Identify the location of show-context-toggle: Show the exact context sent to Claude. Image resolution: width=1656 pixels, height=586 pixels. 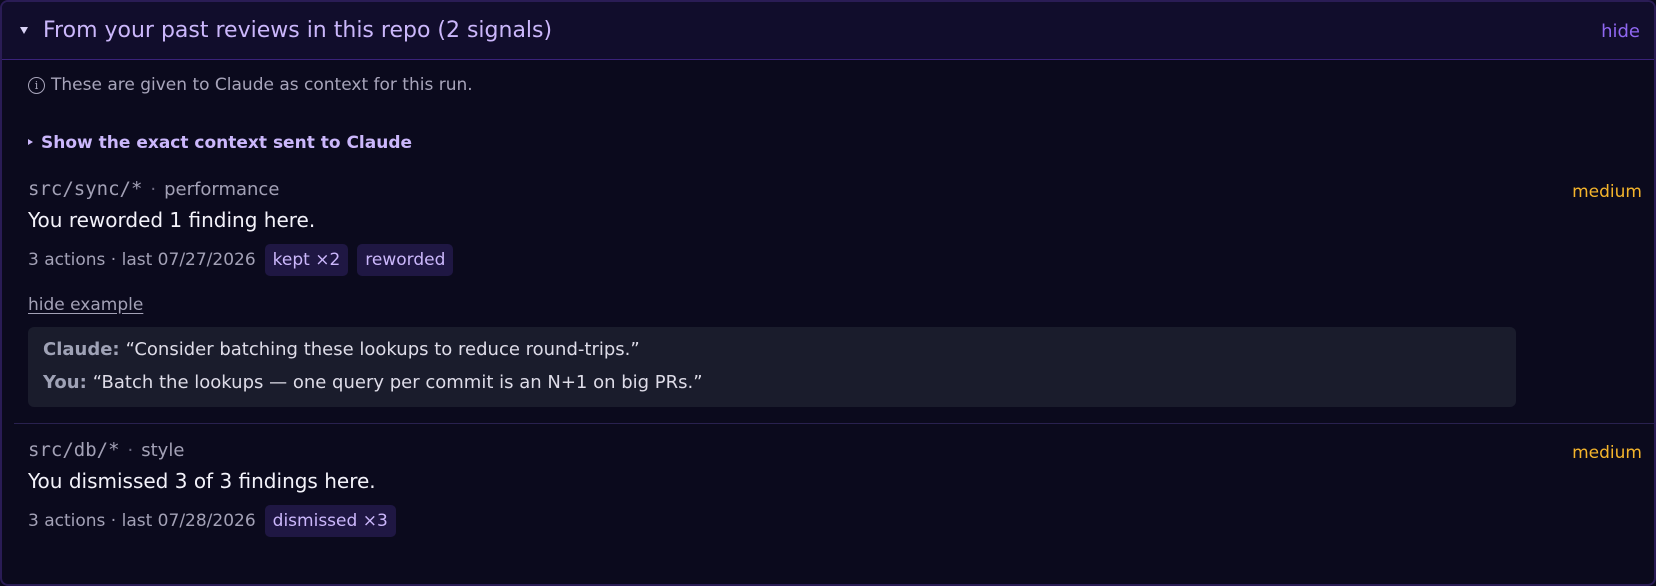
(220, 143).